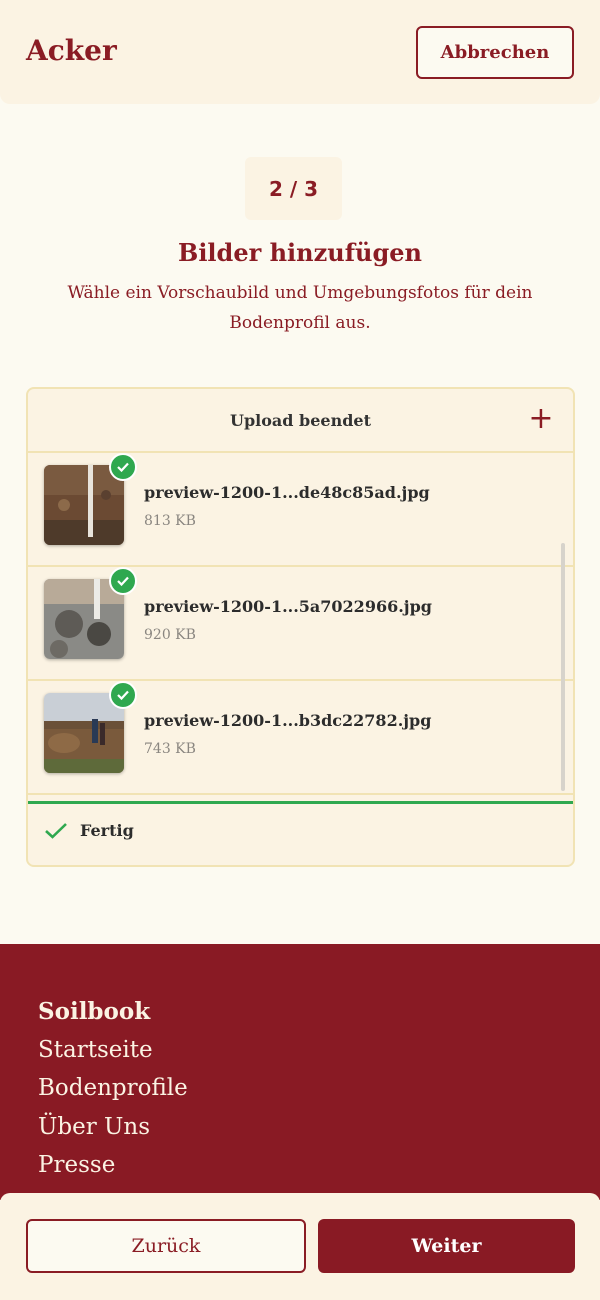  I want to click on file-size: 813 KB, so click(170, 521).